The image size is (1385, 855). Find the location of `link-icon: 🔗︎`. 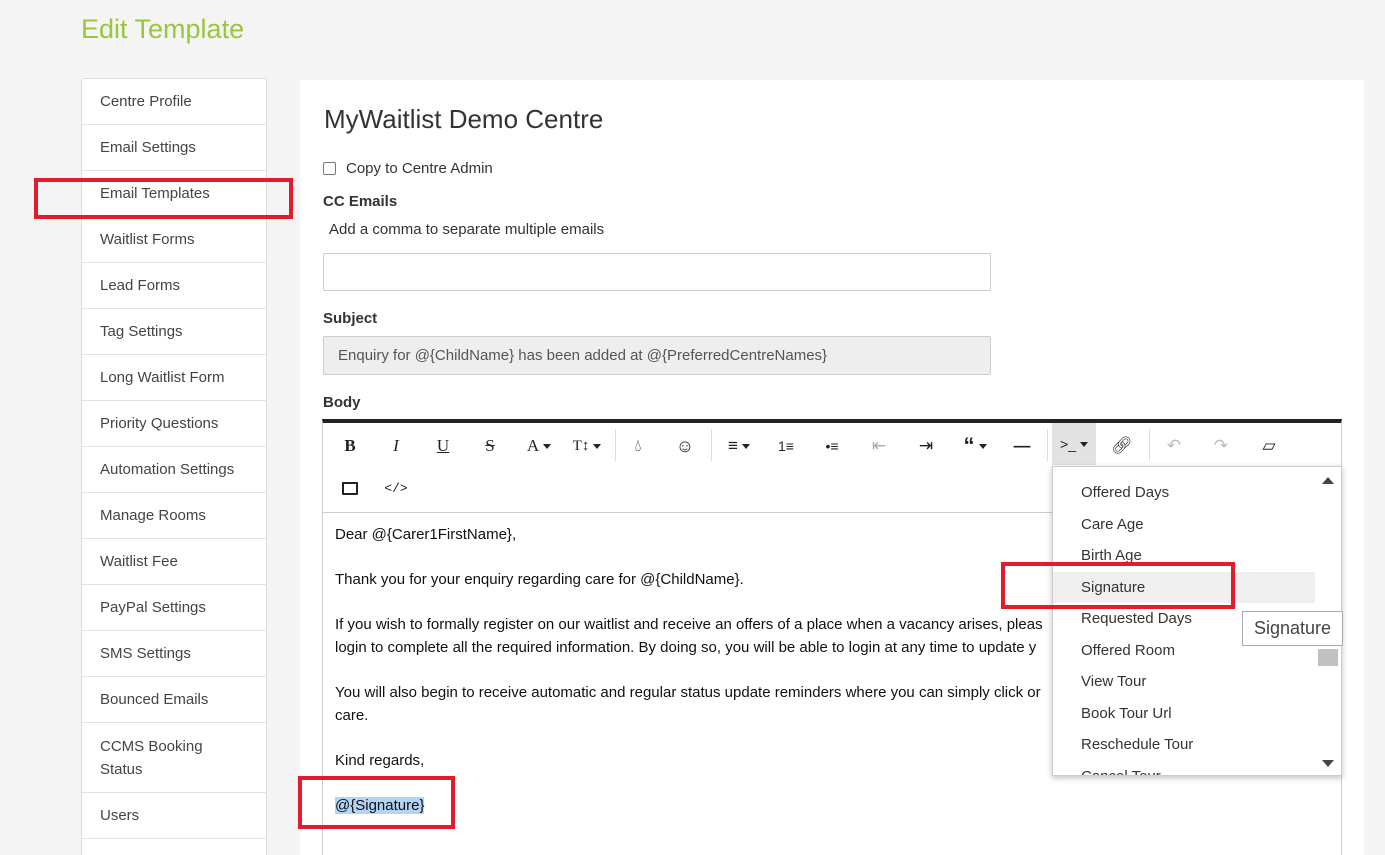

link-icon: 🔗︎ is located at coordinates (1122, 445).